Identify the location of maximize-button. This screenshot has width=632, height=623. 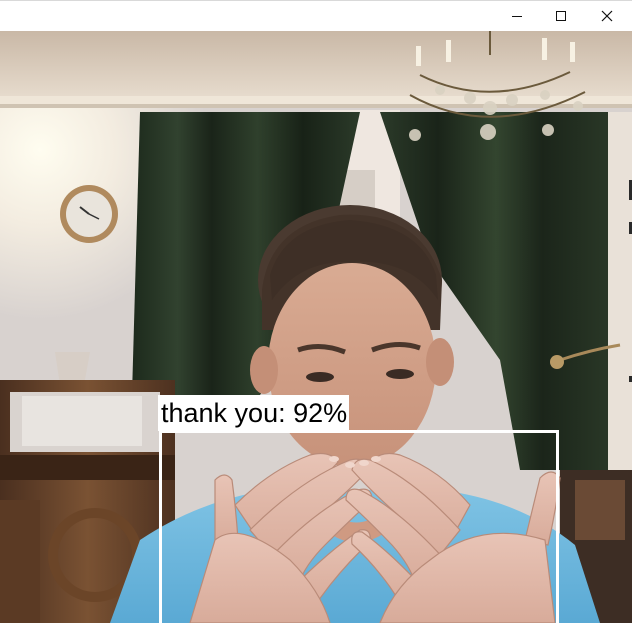
(561, 16).